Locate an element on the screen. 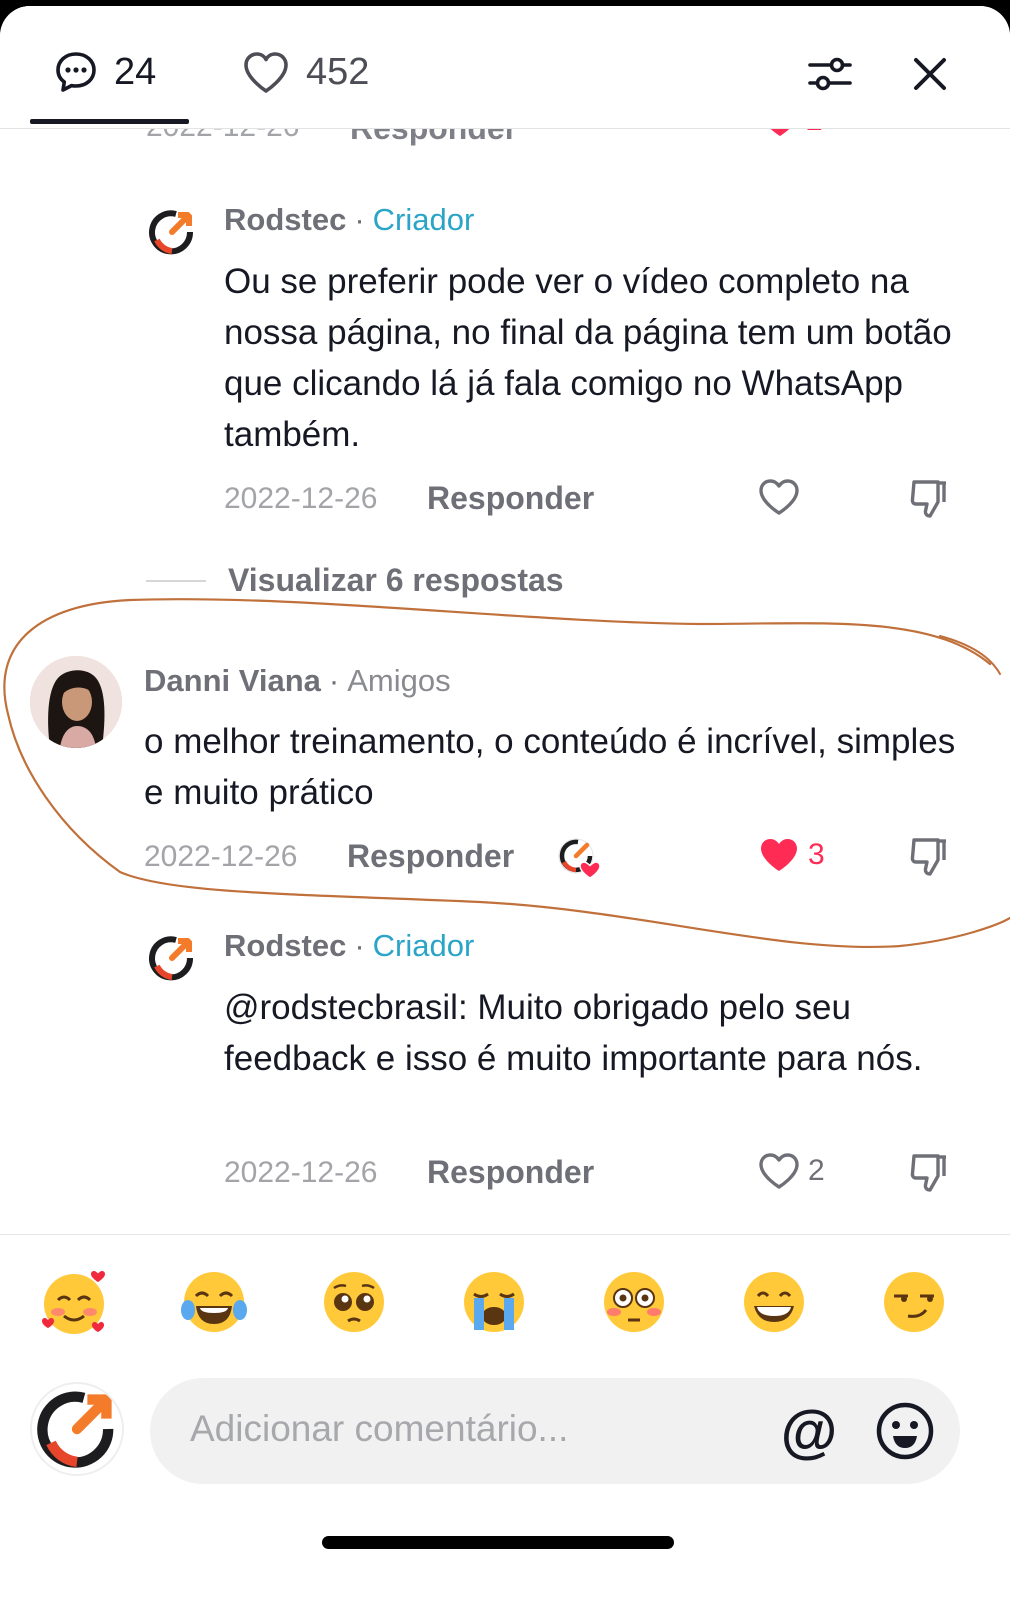  like-button: 3 is located at coordinates (791, 855).